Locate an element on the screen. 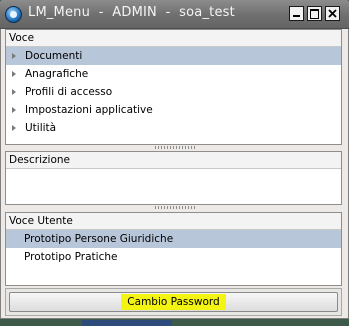  tree-item-anagrafiche: Anagrafiche is located at coordinates (173, 74).